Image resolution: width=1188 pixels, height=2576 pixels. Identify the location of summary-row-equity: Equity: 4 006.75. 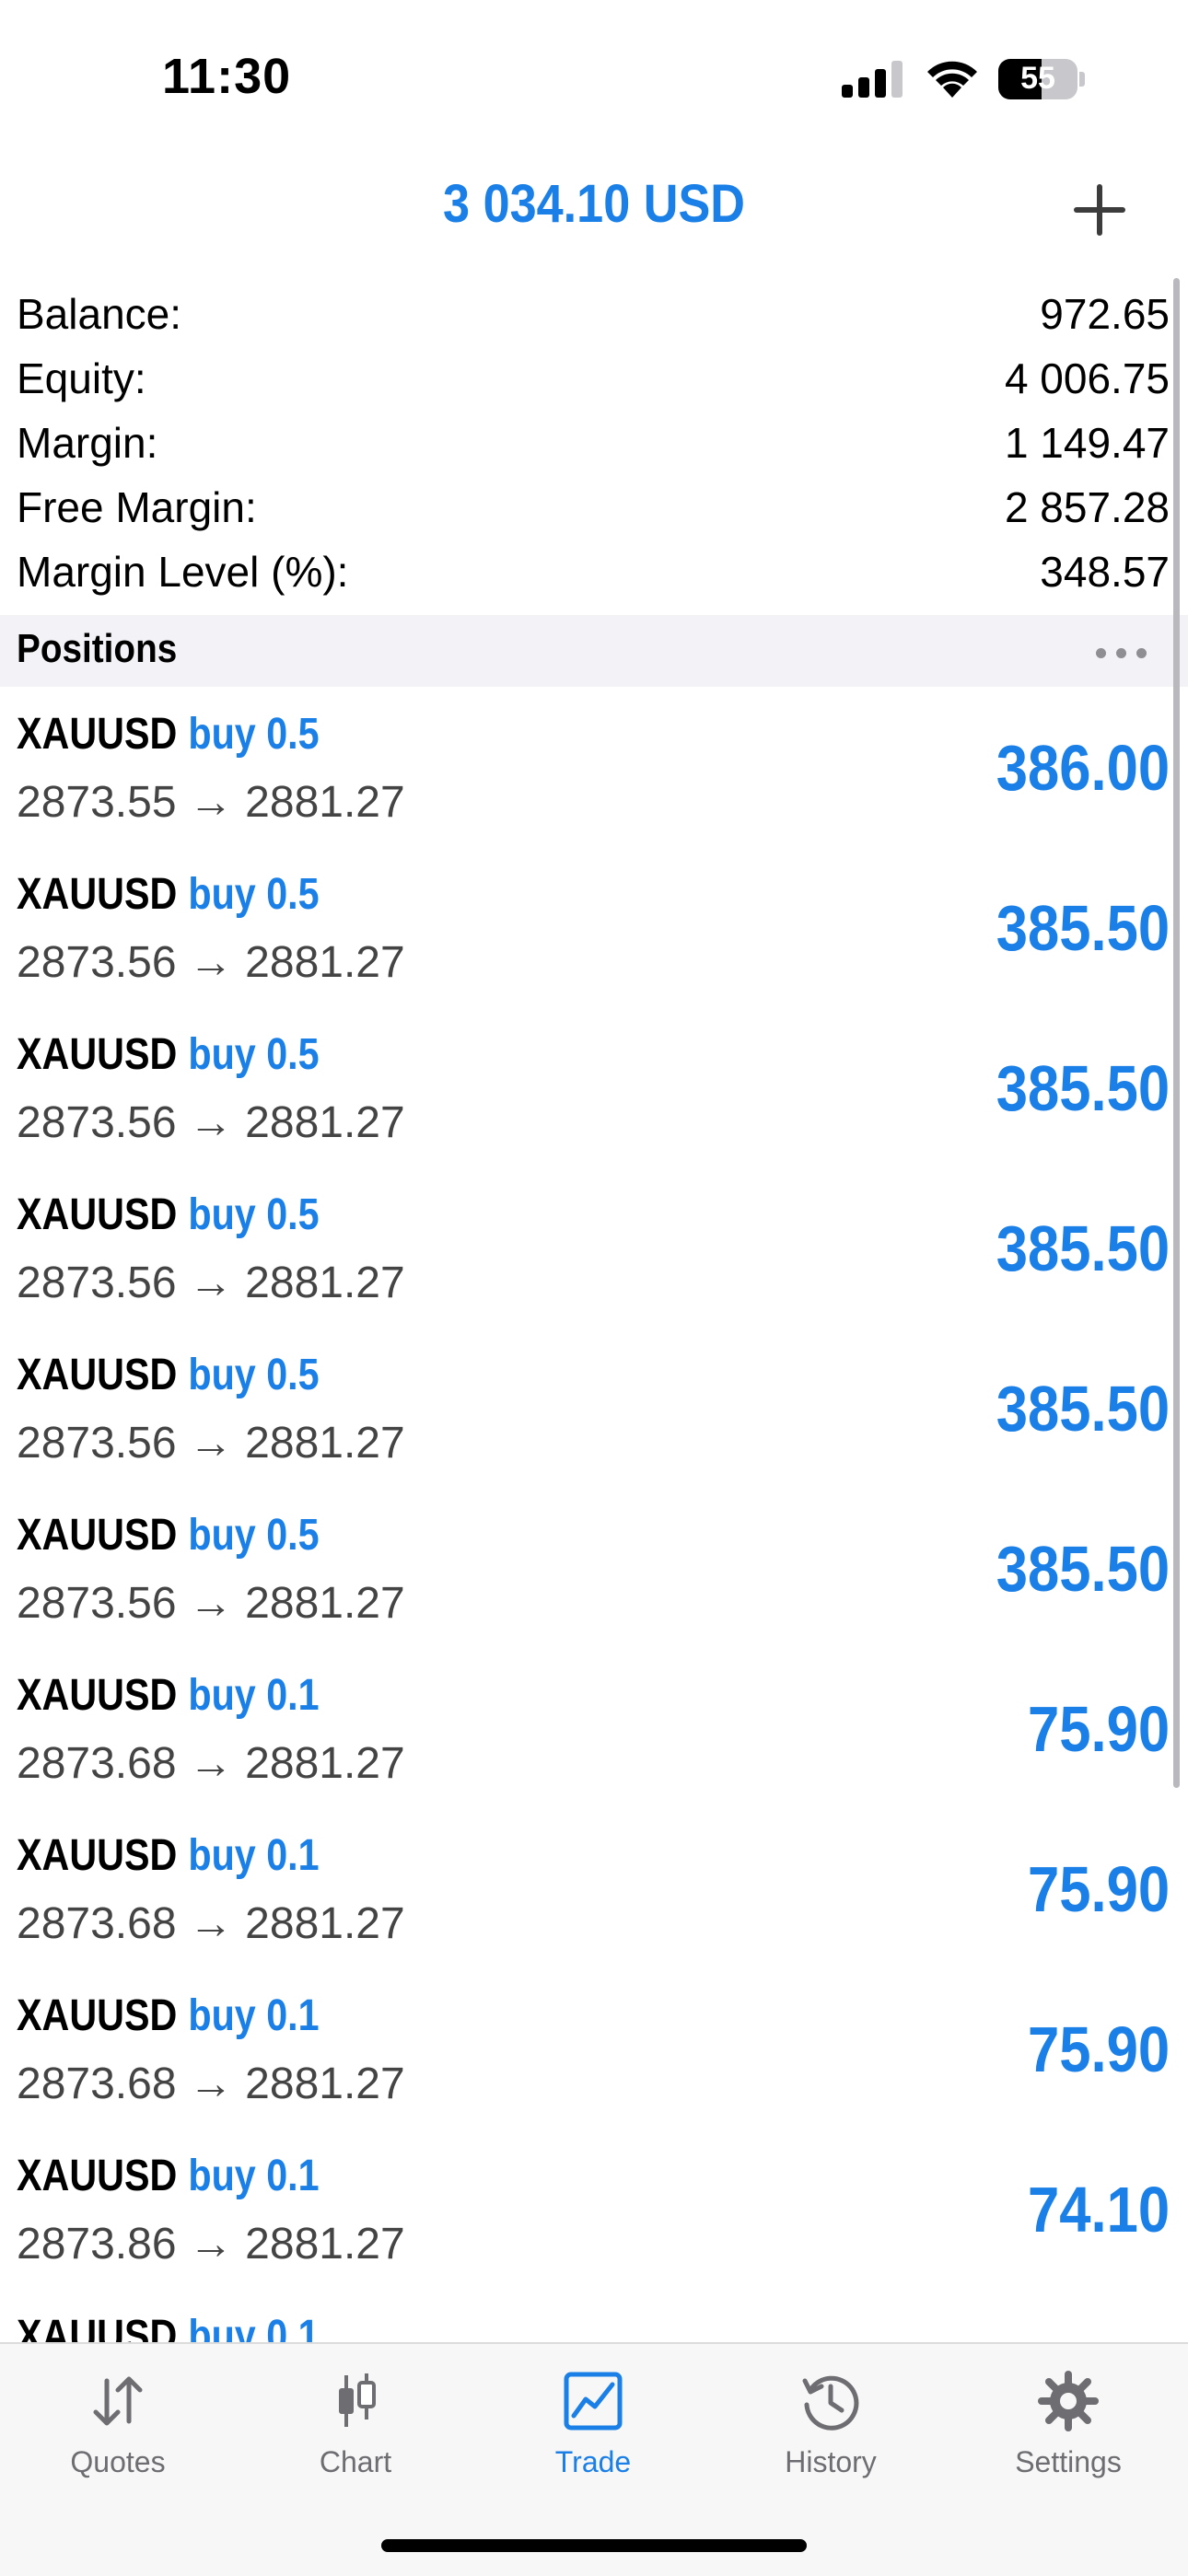
(594, 378).